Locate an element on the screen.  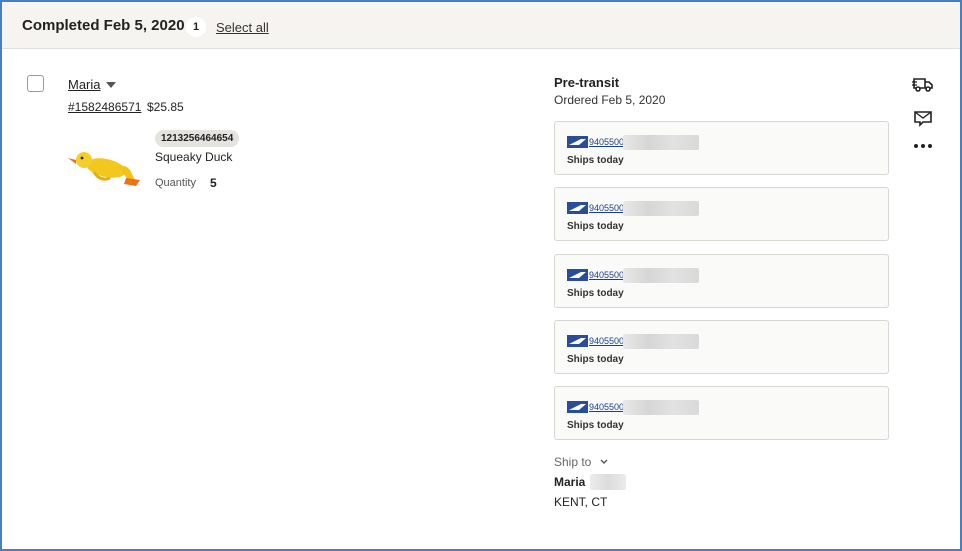
sku-badge: 1213256464654 is located at coordinates (197, 138).